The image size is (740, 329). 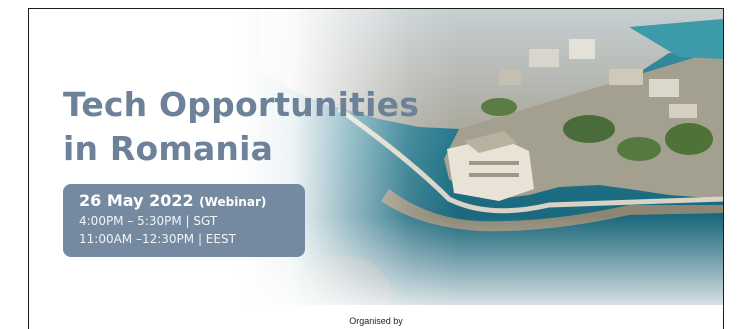 I want to click on event-title: Tech Opportunities in Romania, so click(x=241, y=127).